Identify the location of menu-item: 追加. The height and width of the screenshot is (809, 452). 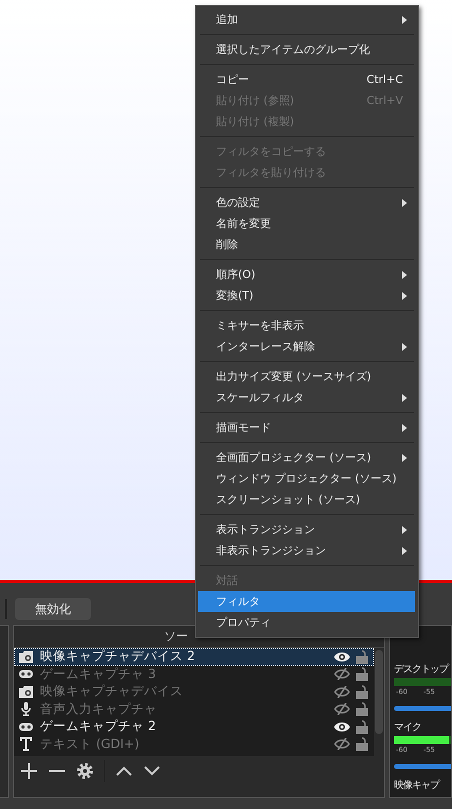
(306, 19).